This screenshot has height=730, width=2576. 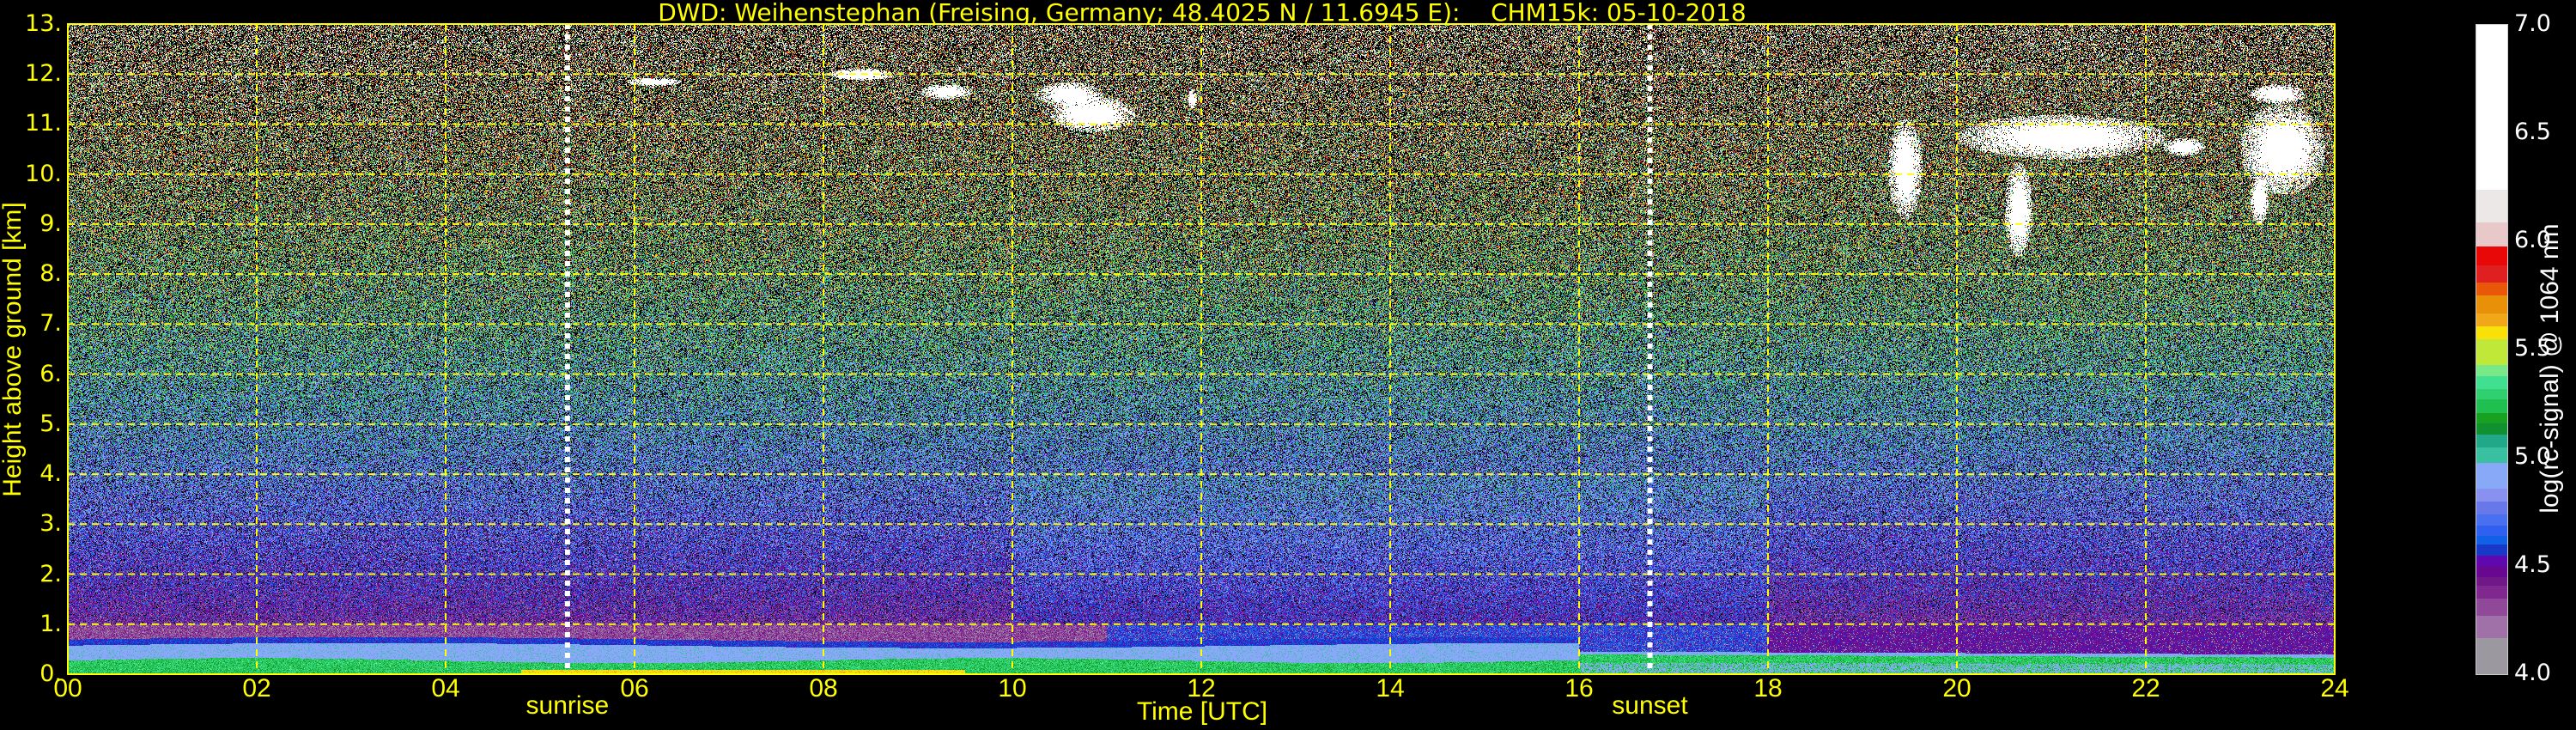 What do you see at coordinates (1202, 711) in the screenshot?
I see `x-axis-label: Time [UTC]` at bounding box center [1202, 711].